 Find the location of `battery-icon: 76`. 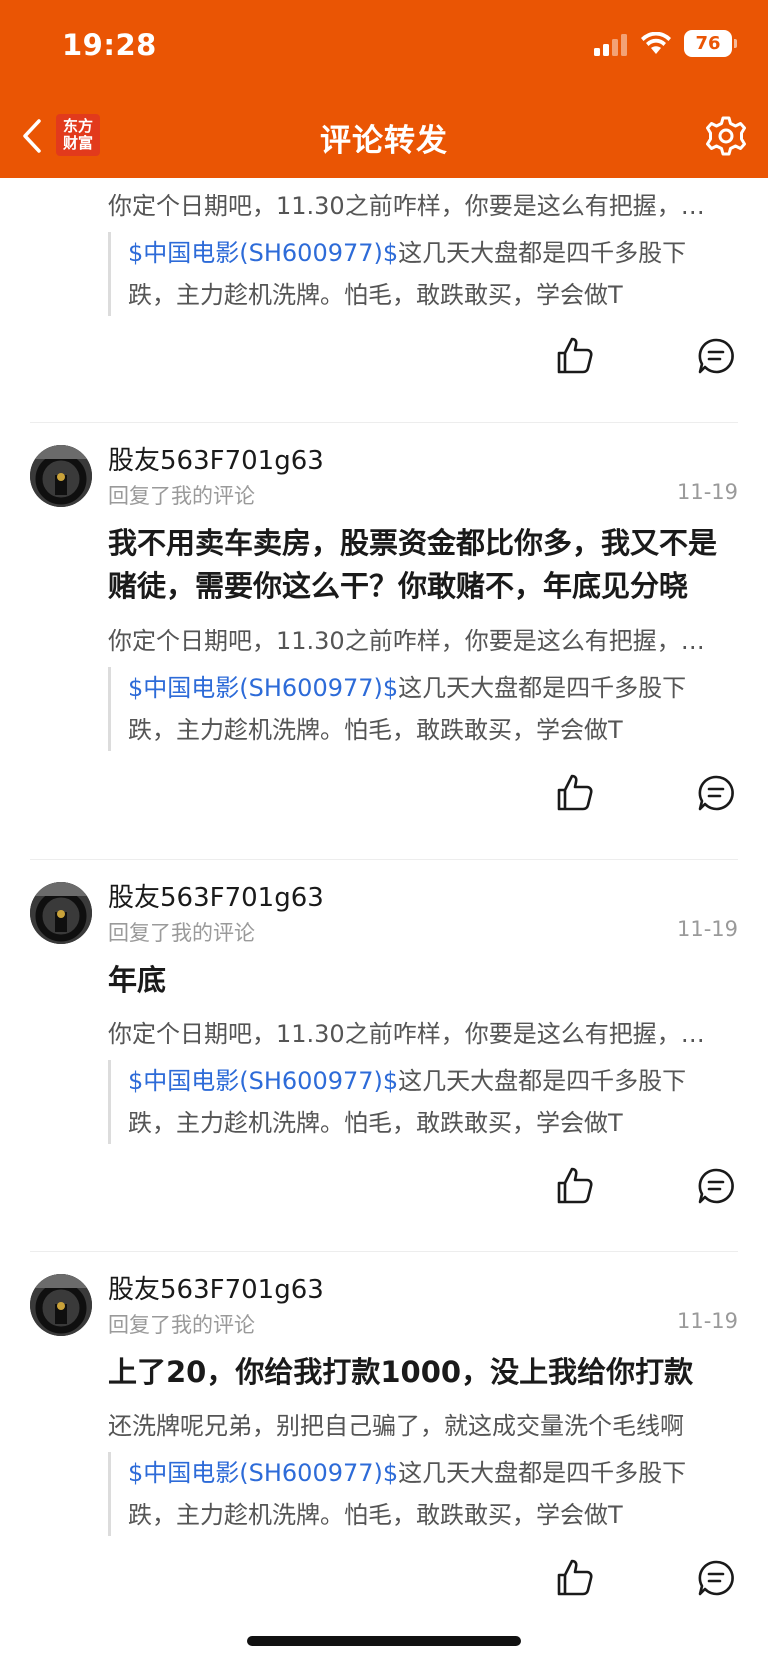

battery-icon: 76 is located at coordinates (710, 43).